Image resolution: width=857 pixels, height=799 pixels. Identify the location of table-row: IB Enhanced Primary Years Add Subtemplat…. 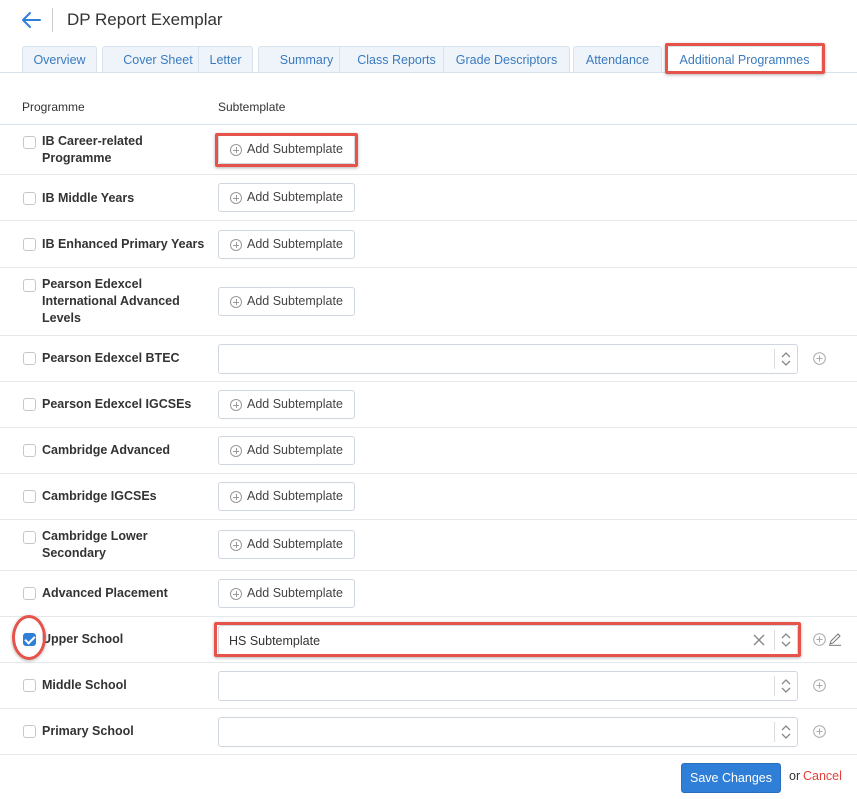
(428, 244).